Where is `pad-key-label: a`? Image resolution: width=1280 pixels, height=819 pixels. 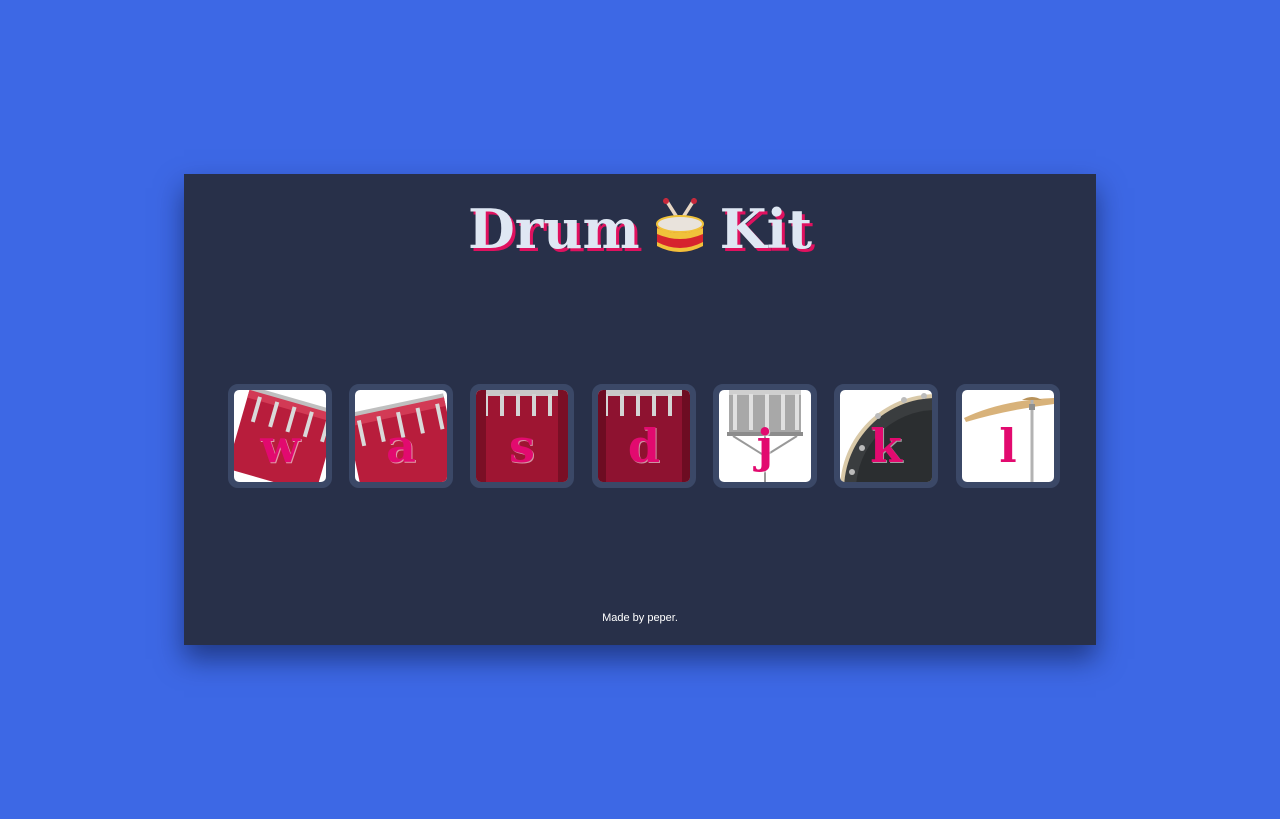 pad-key-label: a is located at coordinates (401, 446).